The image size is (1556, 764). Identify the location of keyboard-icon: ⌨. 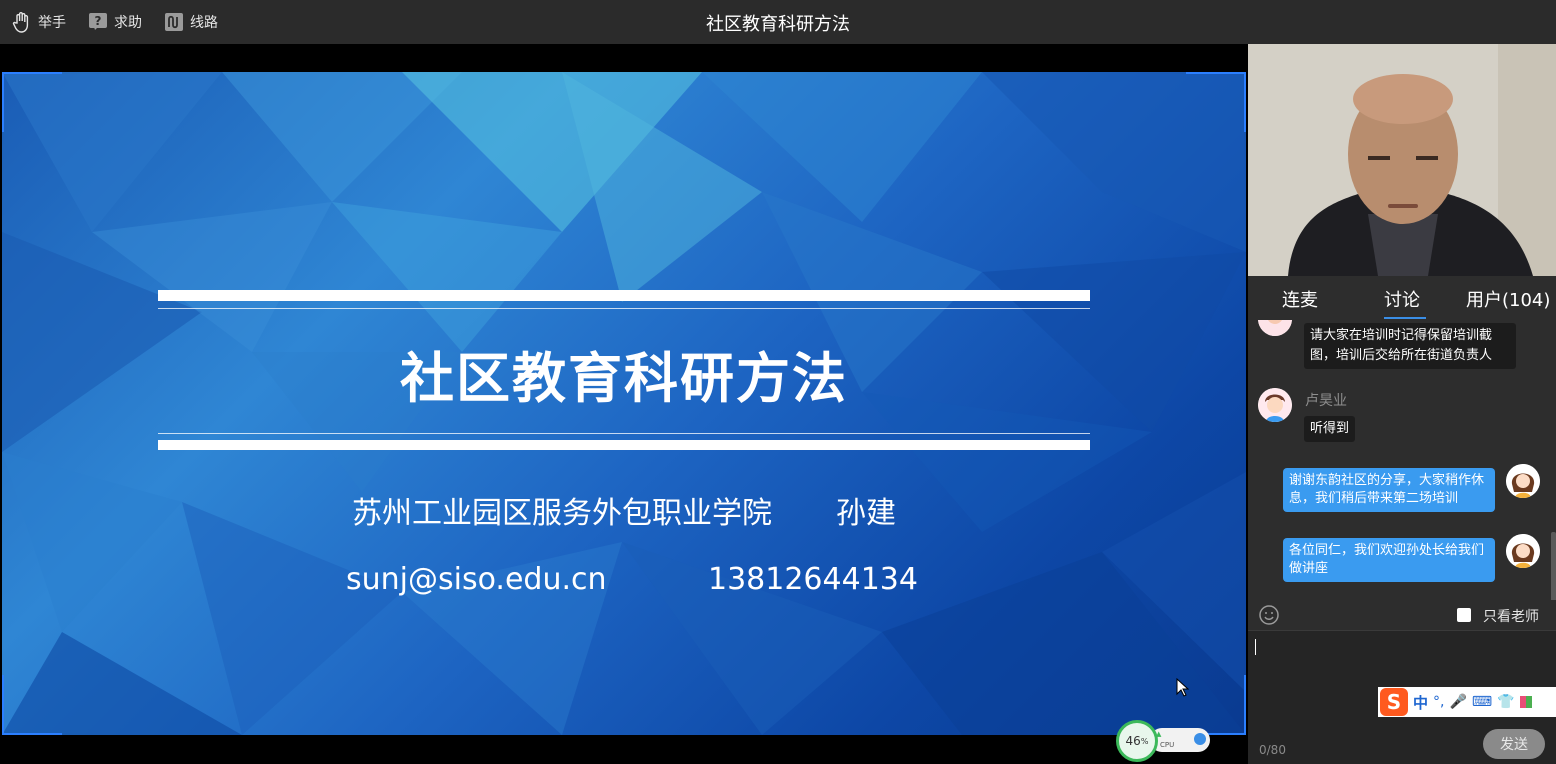
(1482, 702).